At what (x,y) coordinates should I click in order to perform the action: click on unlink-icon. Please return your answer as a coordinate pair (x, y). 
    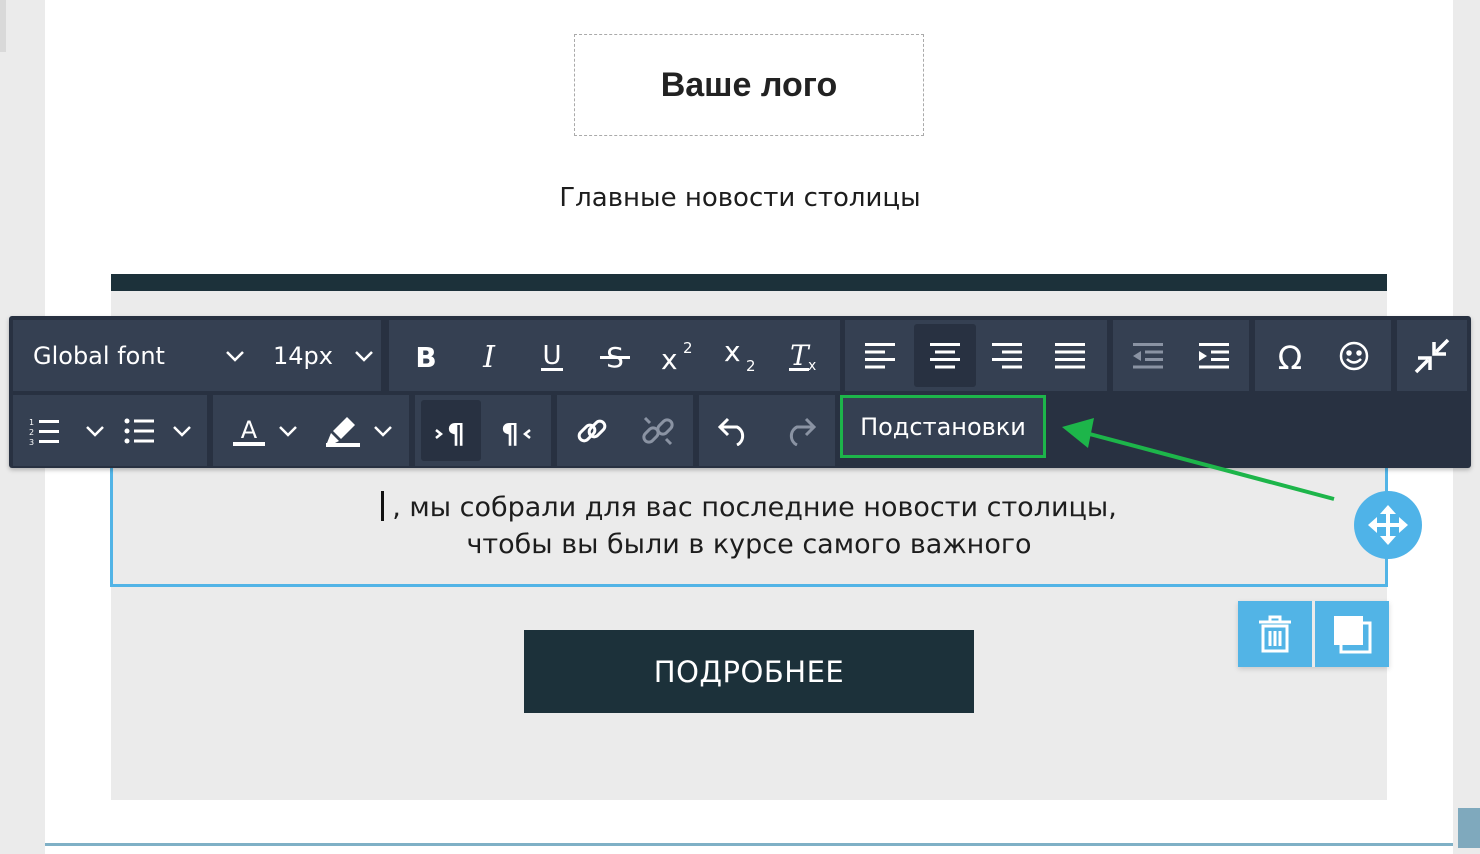
    Looking at the image, I should click on (658, 430).